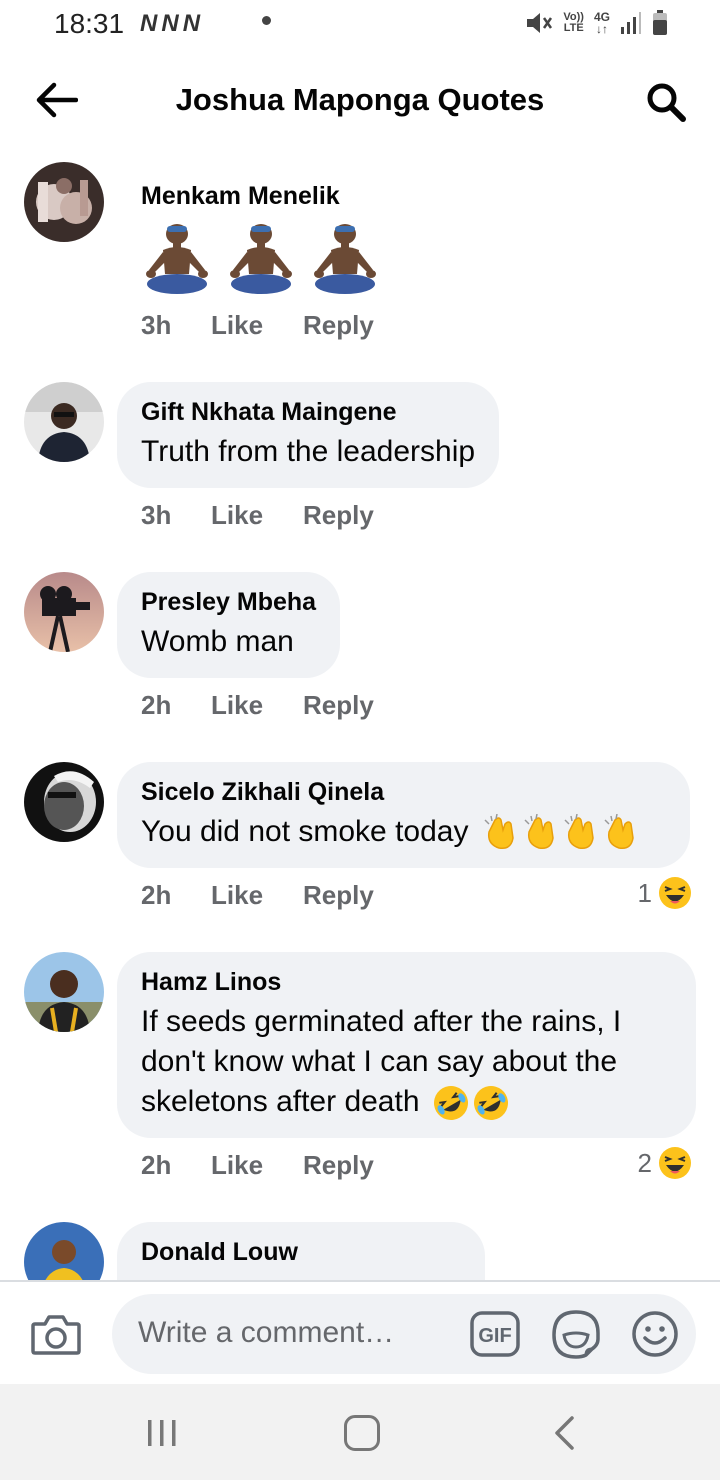 Image resolution: width=720 pixels, height=1480 pixels. Describe the element at coordinates (406, 982) in the screenshot. I see `comment-author: Hamz Linos` at that location.